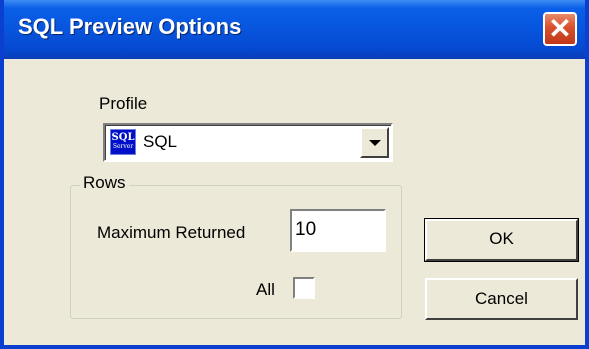  I want to click on dialog-title: SQL Preview Options, so click(130, 26).